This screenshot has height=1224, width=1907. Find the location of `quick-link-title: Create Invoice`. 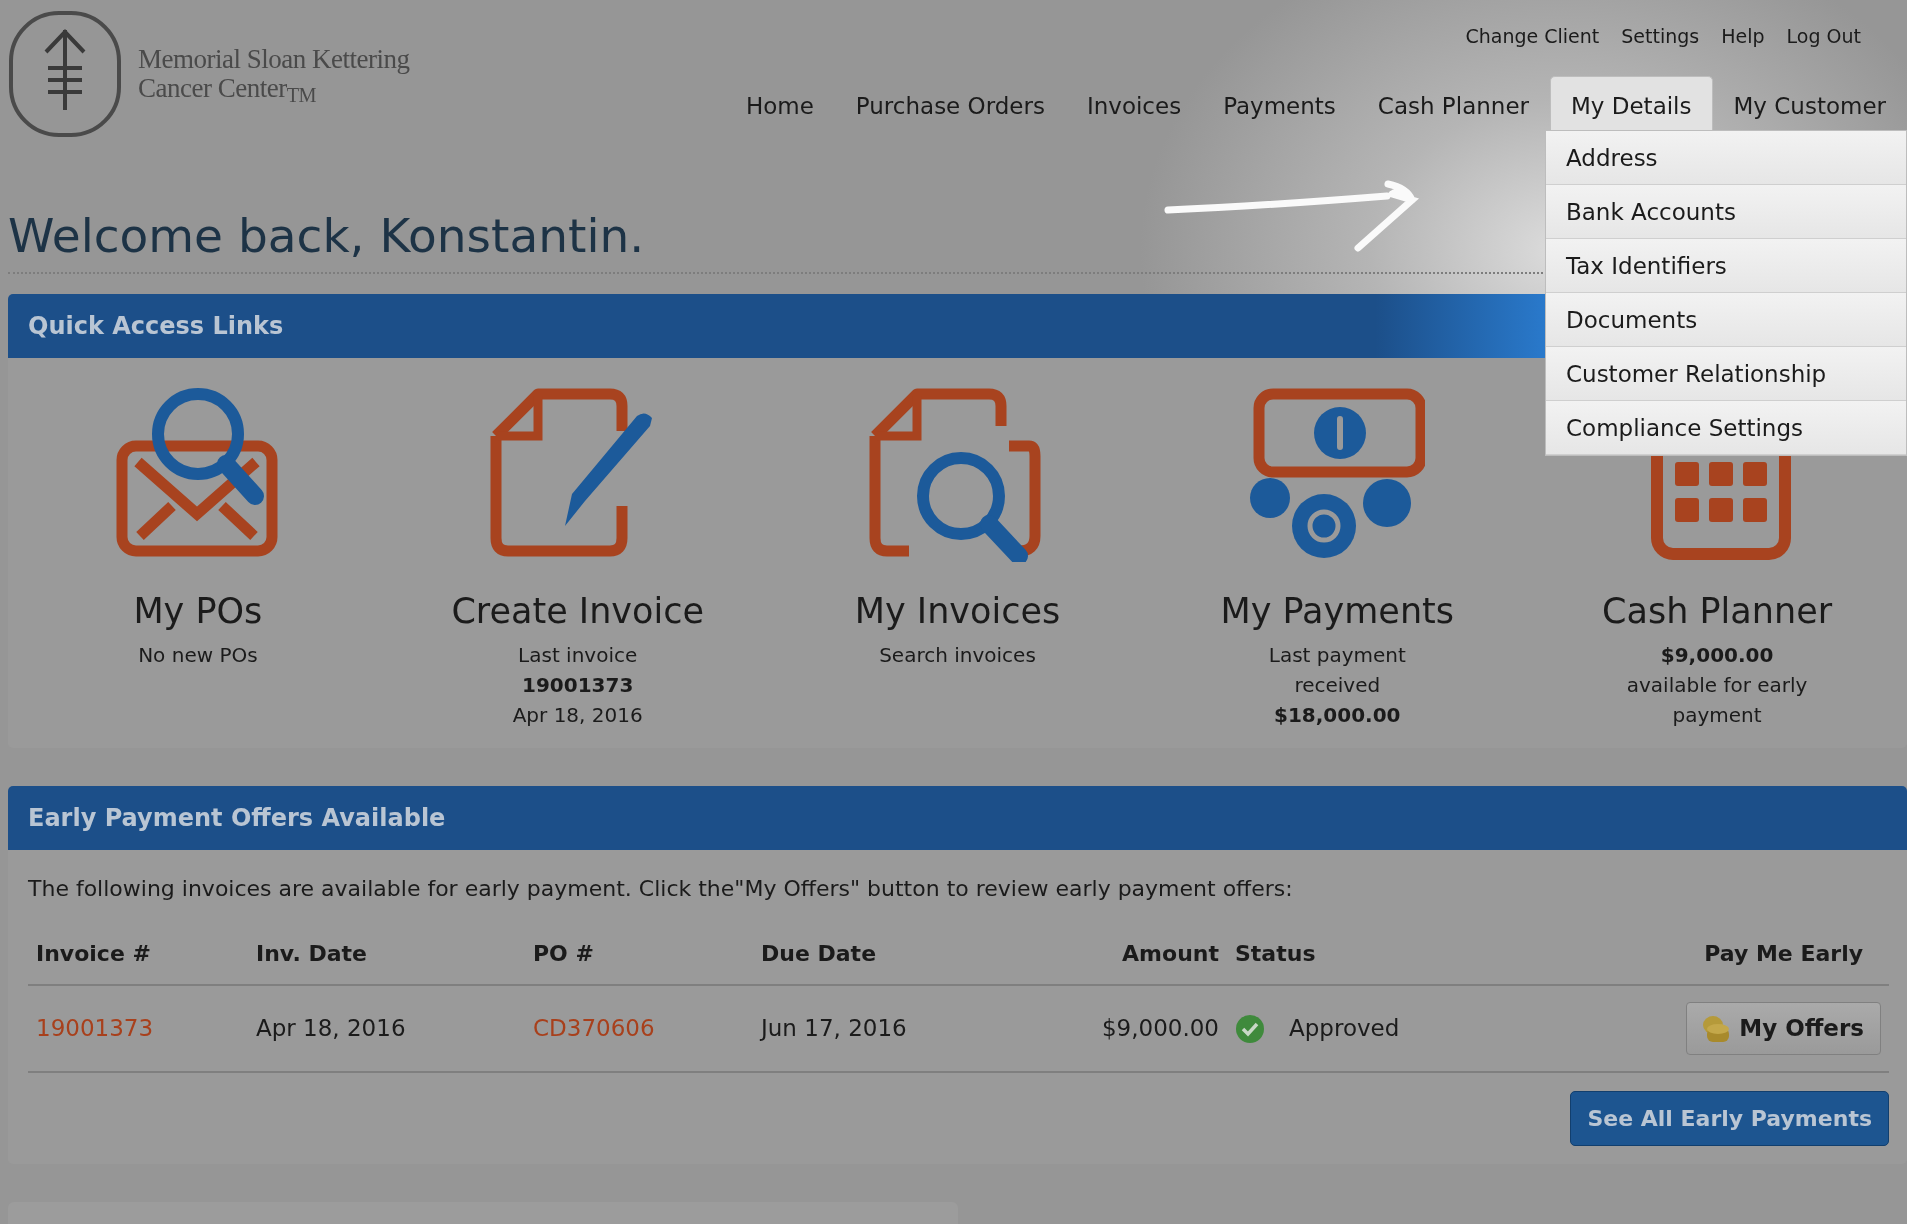

quick-link-title: Create Invoice is located at coordinates (577, 611).